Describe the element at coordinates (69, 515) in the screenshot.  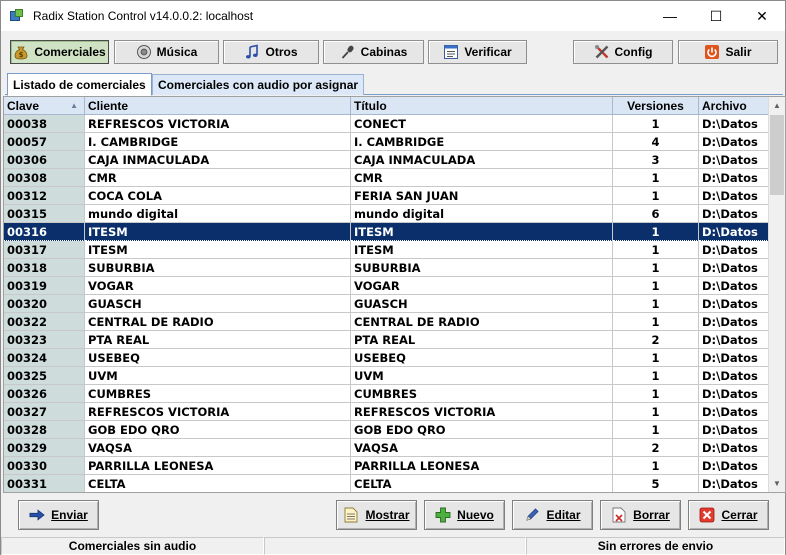
I see `enviar-label: Enviar` at that location.